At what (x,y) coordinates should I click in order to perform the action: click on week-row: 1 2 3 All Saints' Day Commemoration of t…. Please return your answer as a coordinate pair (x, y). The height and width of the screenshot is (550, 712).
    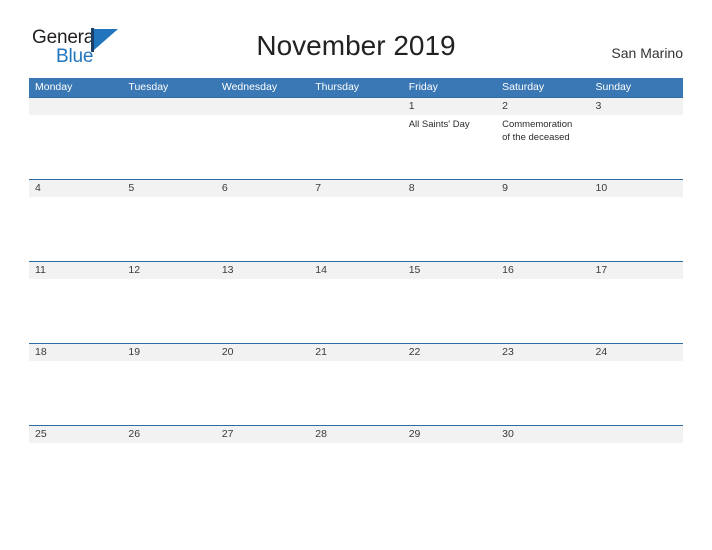
    Looking at the image, I should click on (356, 138).